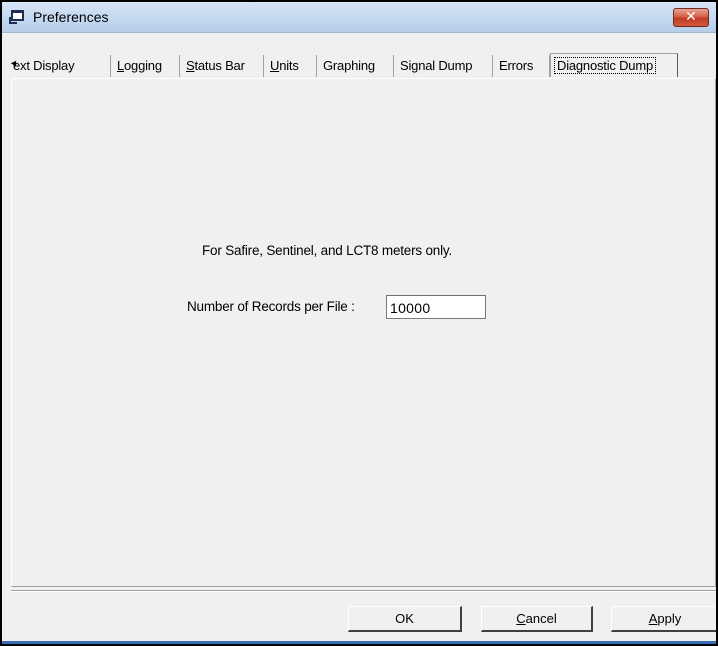 This screenshot has height=646, width=718. Describe the element at coordinates (436, 307) in the screenshot. I see `records-per-file-input` at that location.